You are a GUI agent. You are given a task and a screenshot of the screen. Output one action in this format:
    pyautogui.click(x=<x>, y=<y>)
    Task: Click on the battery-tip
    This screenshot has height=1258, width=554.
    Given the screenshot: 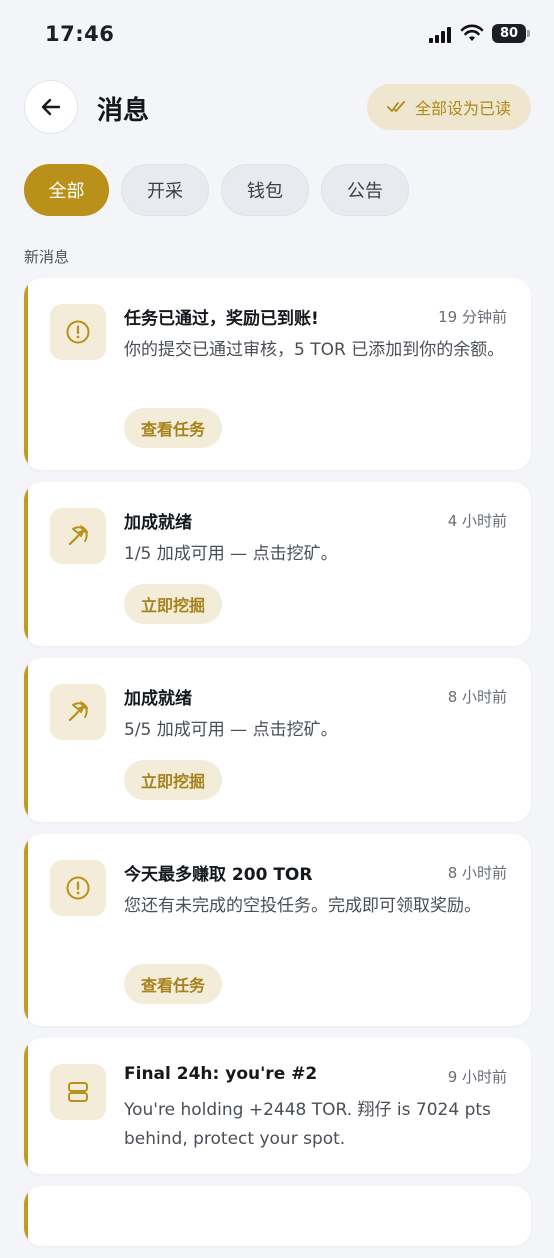 What is the action you would take?
    pyautogui.click(x=528, y=33)
    